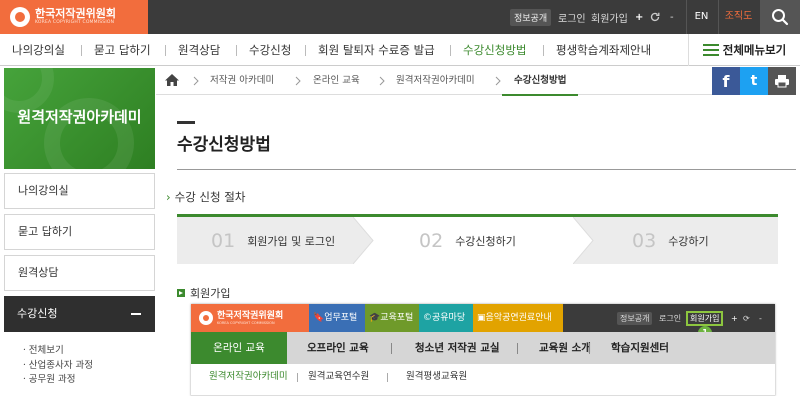 The height and width of the screenshot is (396, 800). I want to click on example-gnb-online: 온라인 교육, so click(239, 348).